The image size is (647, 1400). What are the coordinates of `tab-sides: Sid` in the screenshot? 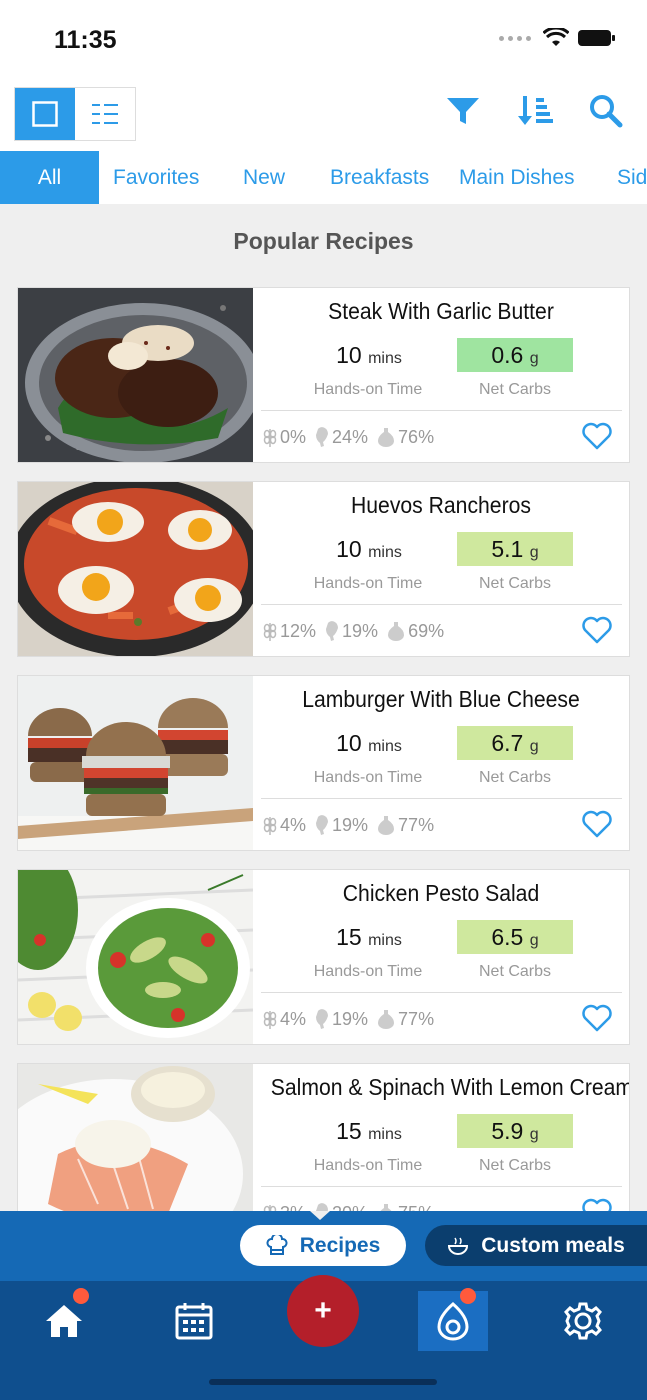 It's located at (632, 177).